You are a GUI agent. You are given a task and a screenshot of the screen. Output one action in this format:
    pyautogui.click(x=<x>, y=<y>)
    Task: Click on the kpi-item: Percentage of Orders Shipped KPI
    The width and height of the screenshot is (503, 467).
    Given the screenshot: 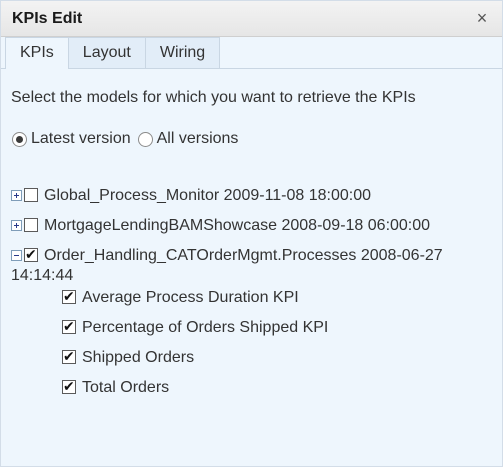 What is the action you would take?
    pyautogui.click(x=282, y=327)
    